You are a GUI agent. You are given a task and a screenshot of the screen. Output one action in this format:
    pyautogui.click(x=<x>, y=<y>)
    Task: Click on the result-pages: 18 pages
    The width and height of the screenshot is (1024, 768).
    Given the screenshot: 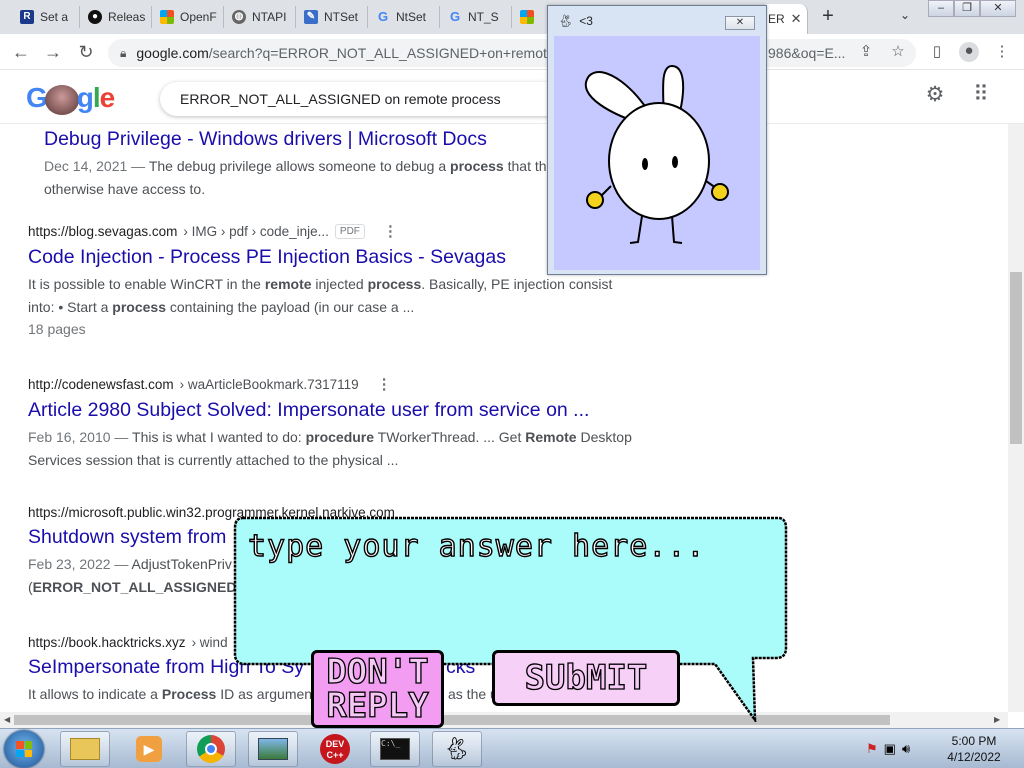 What is the action you would take?
    pyautogui.click(x=57, y=329)
    